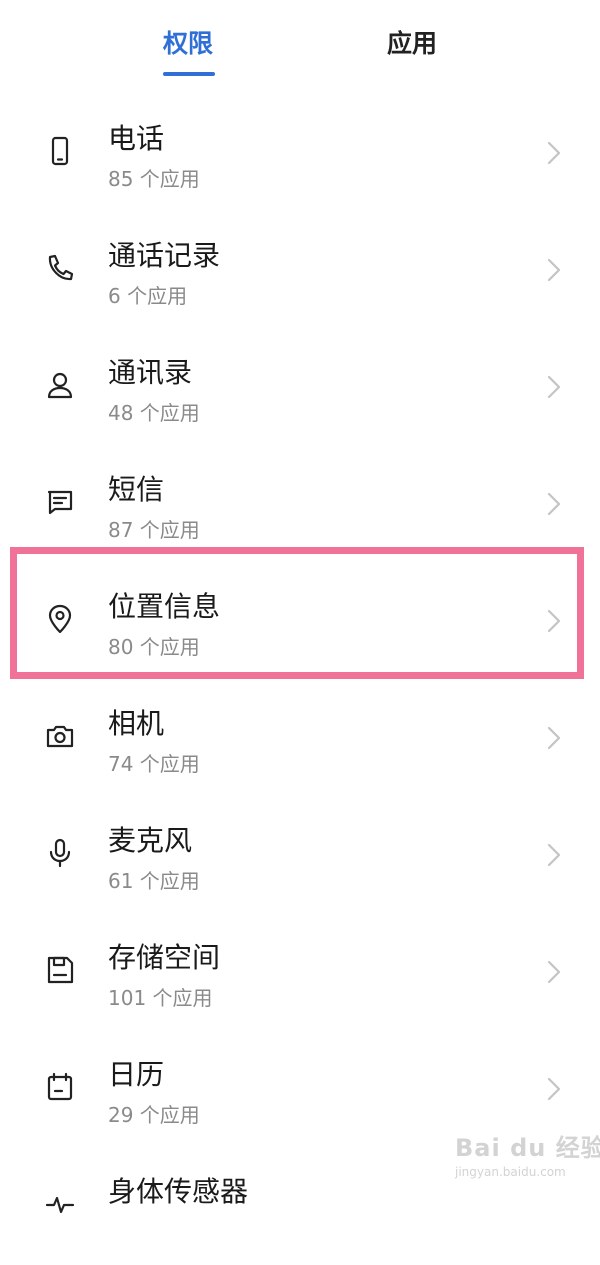 The height and width of the screenshot is (1265, 600). Describe the element at coordinates (136, 138) in the screenshot. I see `permission-title: 电话` at that location.